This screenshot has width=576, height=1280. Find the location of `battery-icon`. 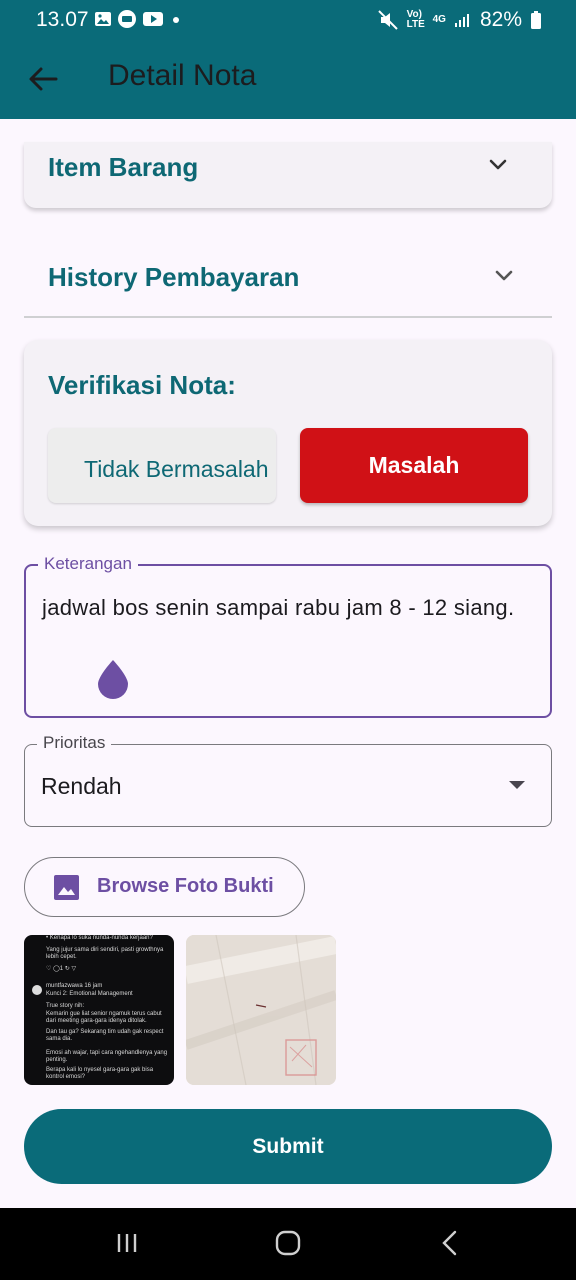

battery-icon is located at coordinates (536, 20).